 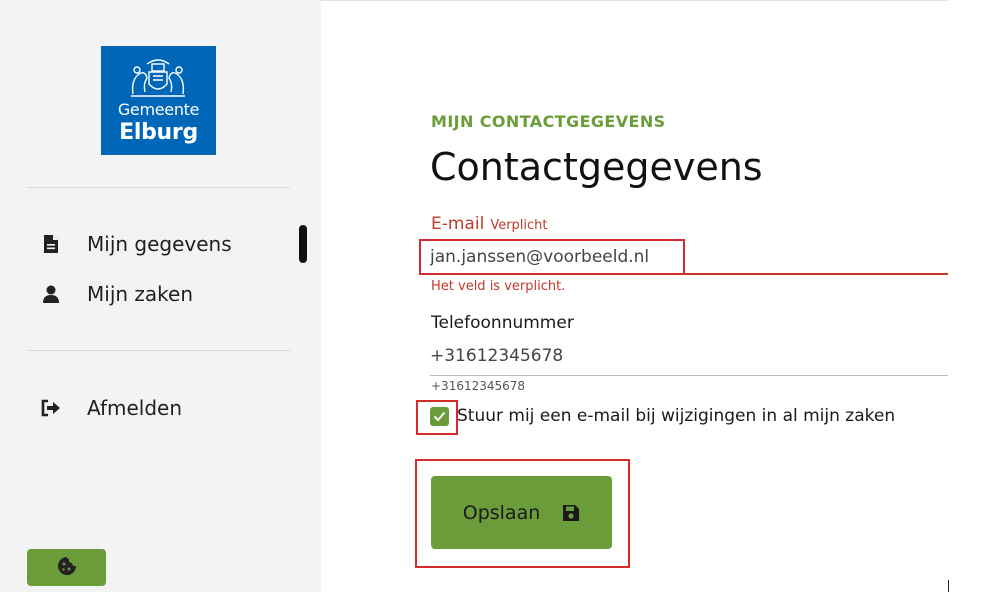 What do you see at coordinates (478, 386) in the screenshot?
I see `phone-hint: +31612345678` at bounding box center [478, 386].